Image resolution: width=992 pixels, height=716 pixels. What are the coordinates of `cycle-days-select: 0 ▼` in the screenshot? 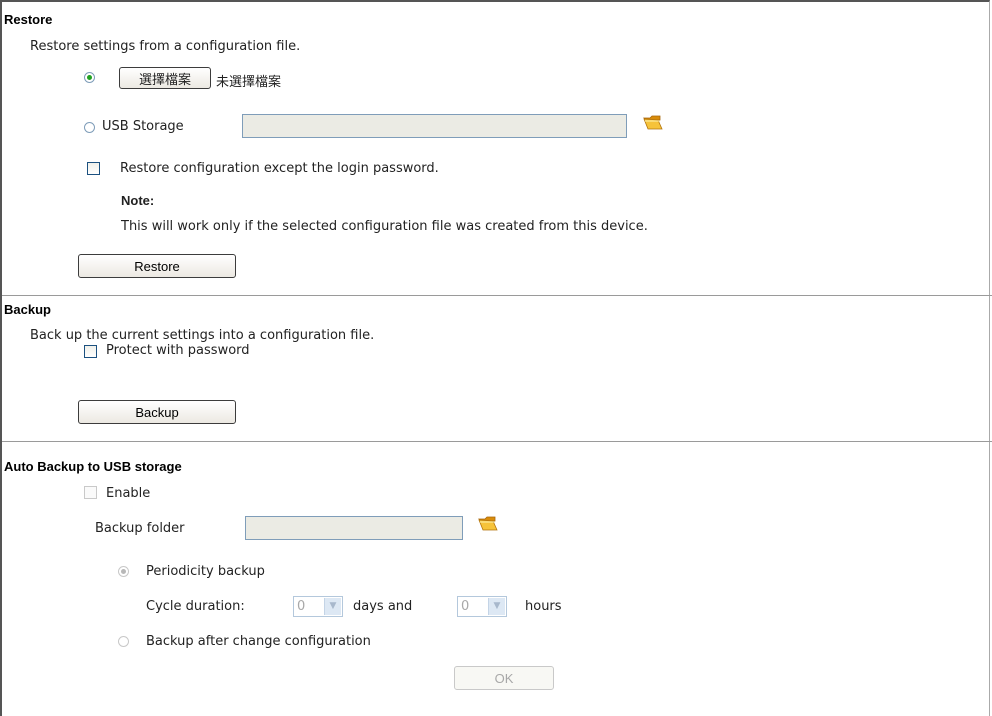 It's located at (318, 606).